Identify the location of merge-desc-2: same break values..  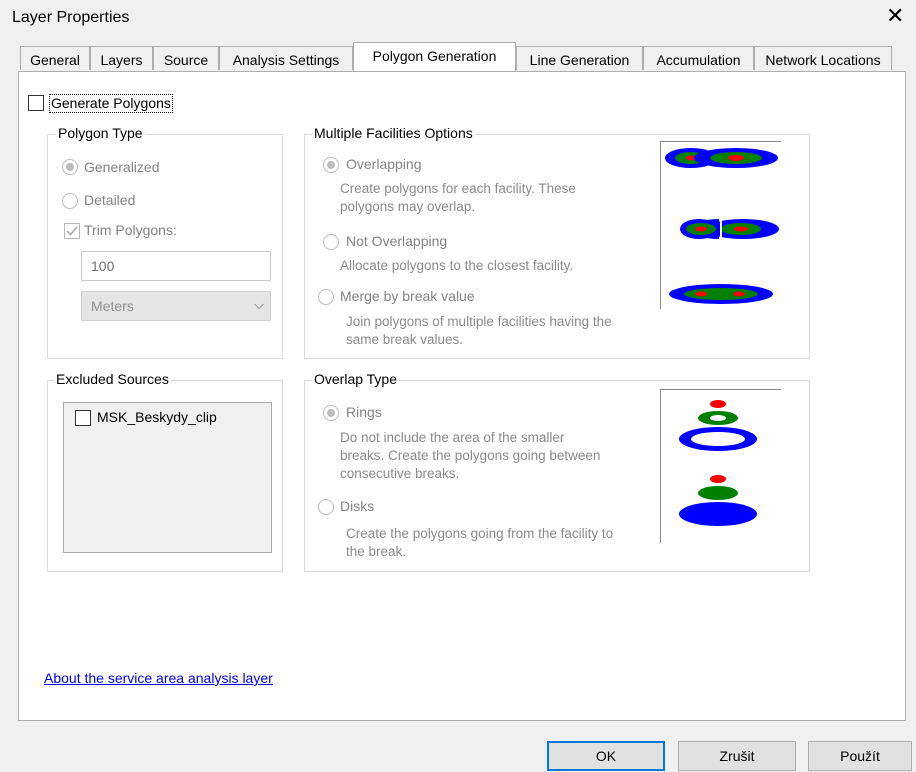
(405, 339).